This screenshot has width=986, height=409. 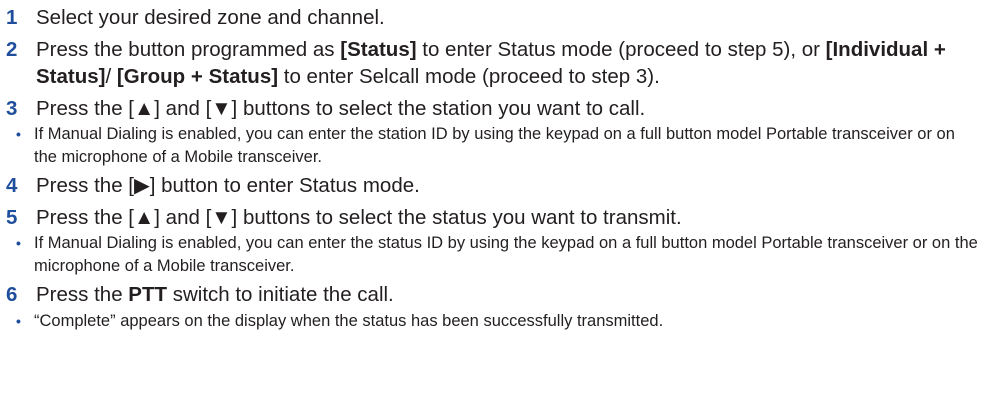 What do you see at coordinates (12, 17) in the screenshot?
I see `step-number: 1` at bounding box center [12, 17].